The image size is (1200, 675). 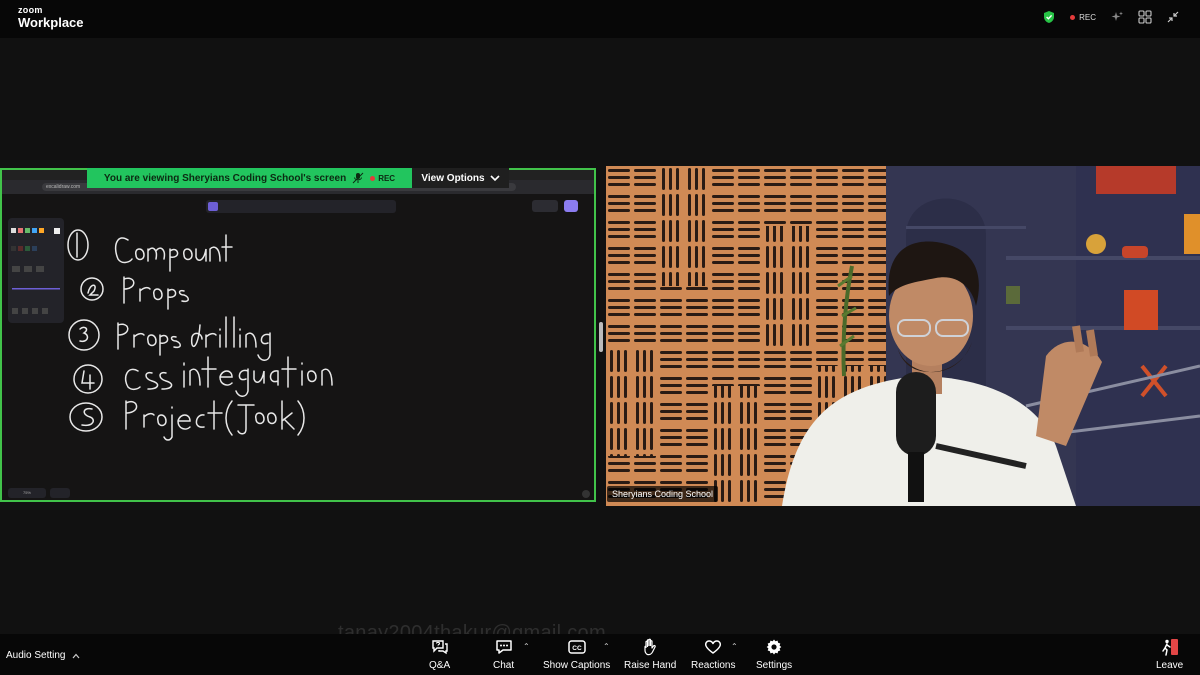 I want to click on settings-label: Settings, so click(x=774, y=665).